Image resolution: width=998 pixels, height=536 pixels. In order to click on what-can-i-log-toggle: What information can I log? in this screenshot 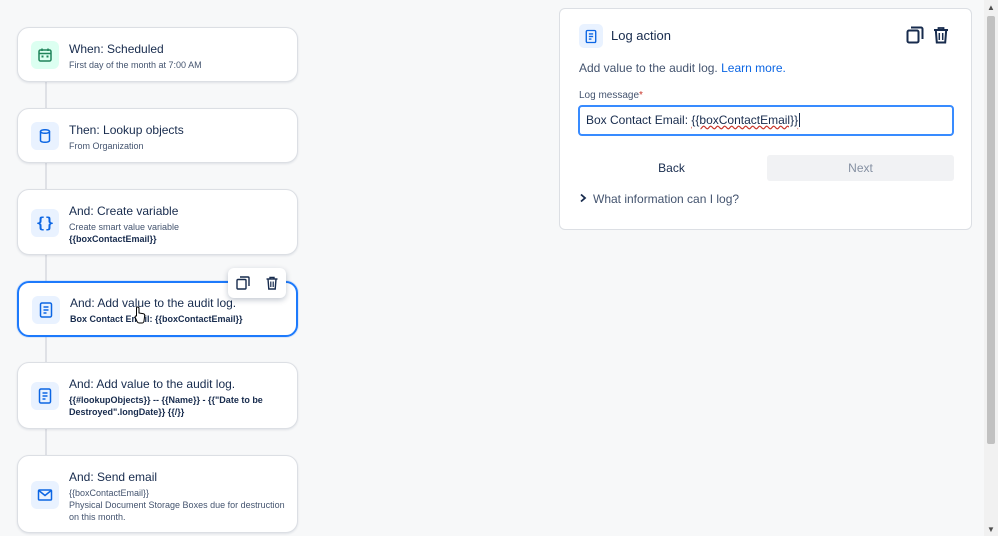, I will do `click(659, 199)`.